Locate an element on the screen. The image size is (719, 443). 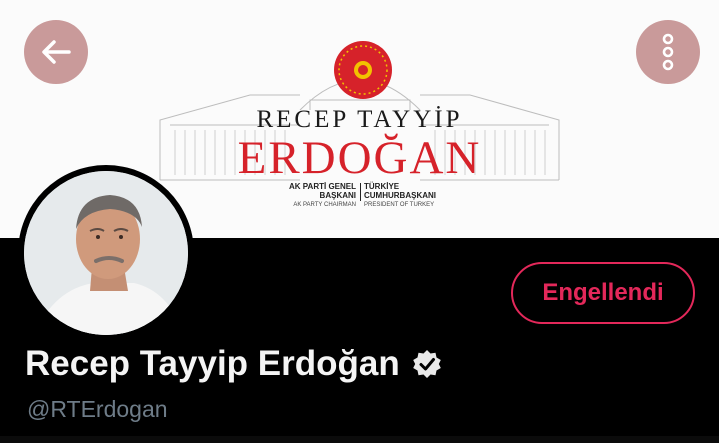
banner-left-title-block: AK PARTİ GENEL BAŞKANI AK PARTY CHAIRMAN is located at coordinates (304, 195).